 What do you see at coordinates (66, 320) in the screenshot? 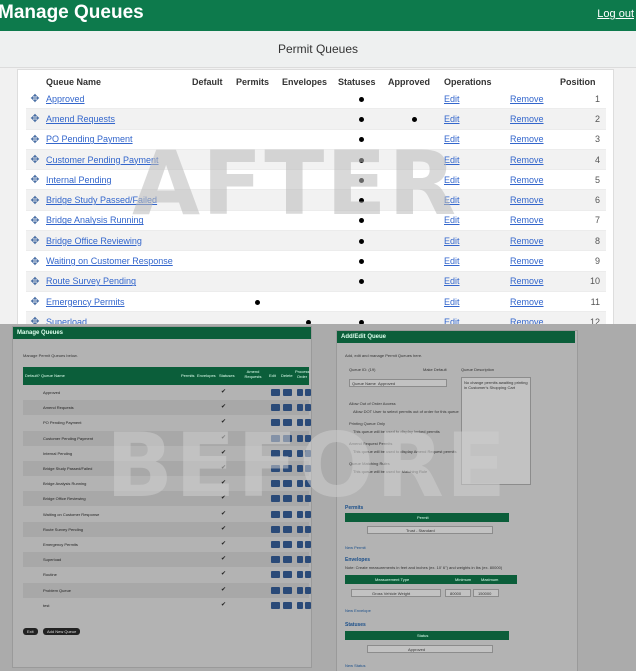
I see `queue-name-link: Superload` at bounding box center [66, 320].